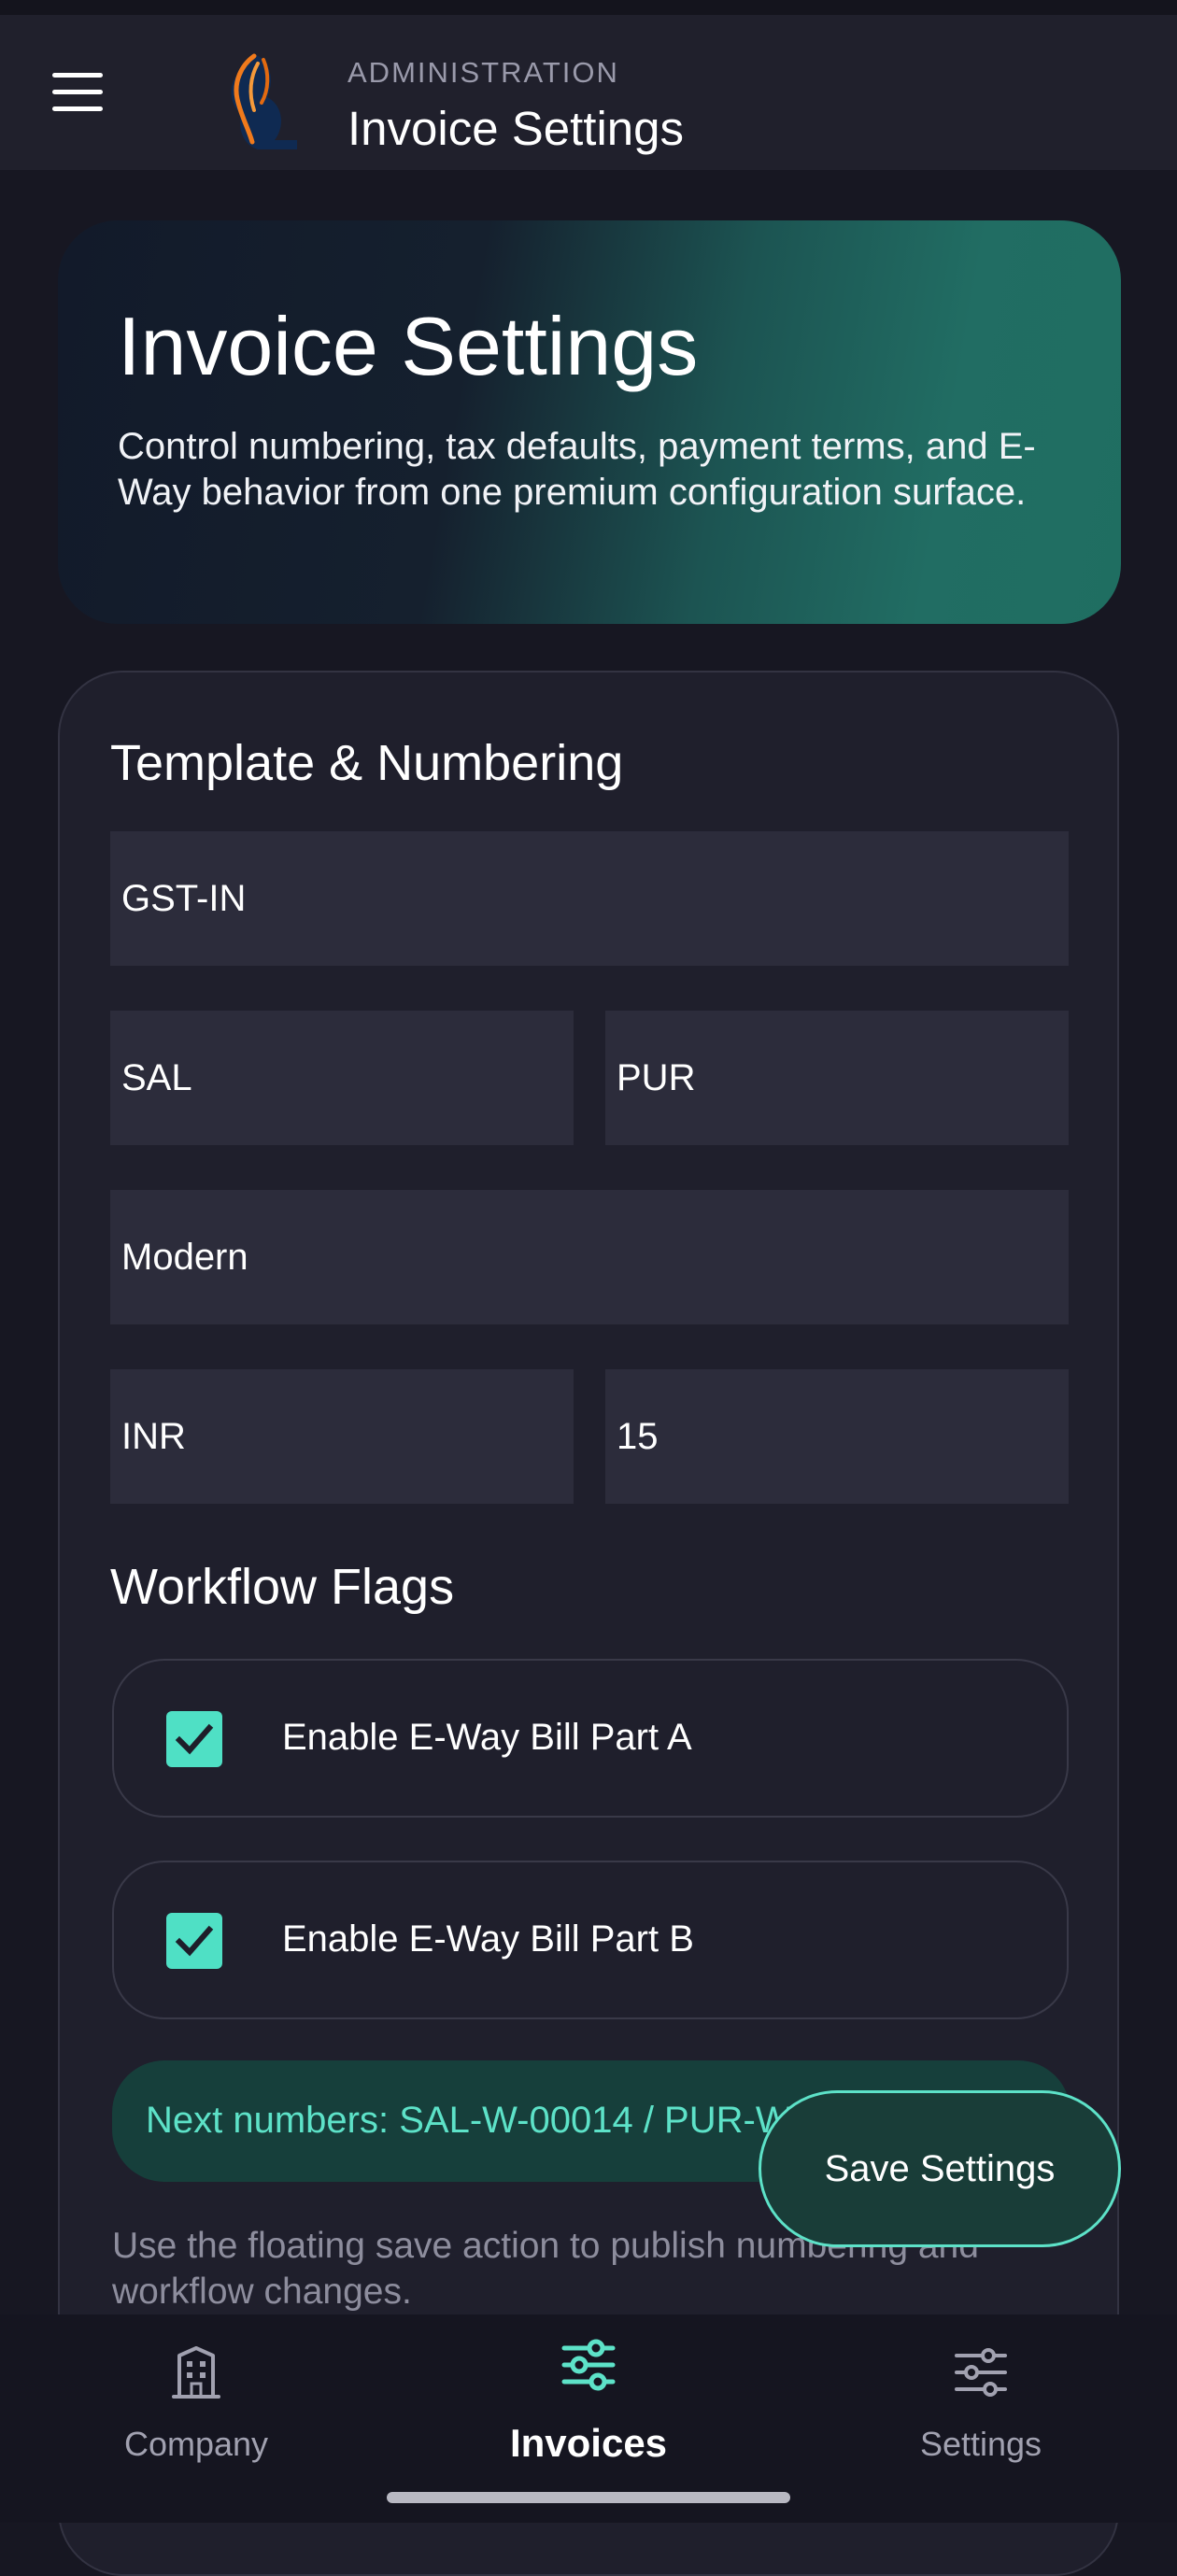  What do you see at coordinates (837, 1078) in the screenshot?
I see `purchase-prefix-field` at bounding box center [837, 1078].